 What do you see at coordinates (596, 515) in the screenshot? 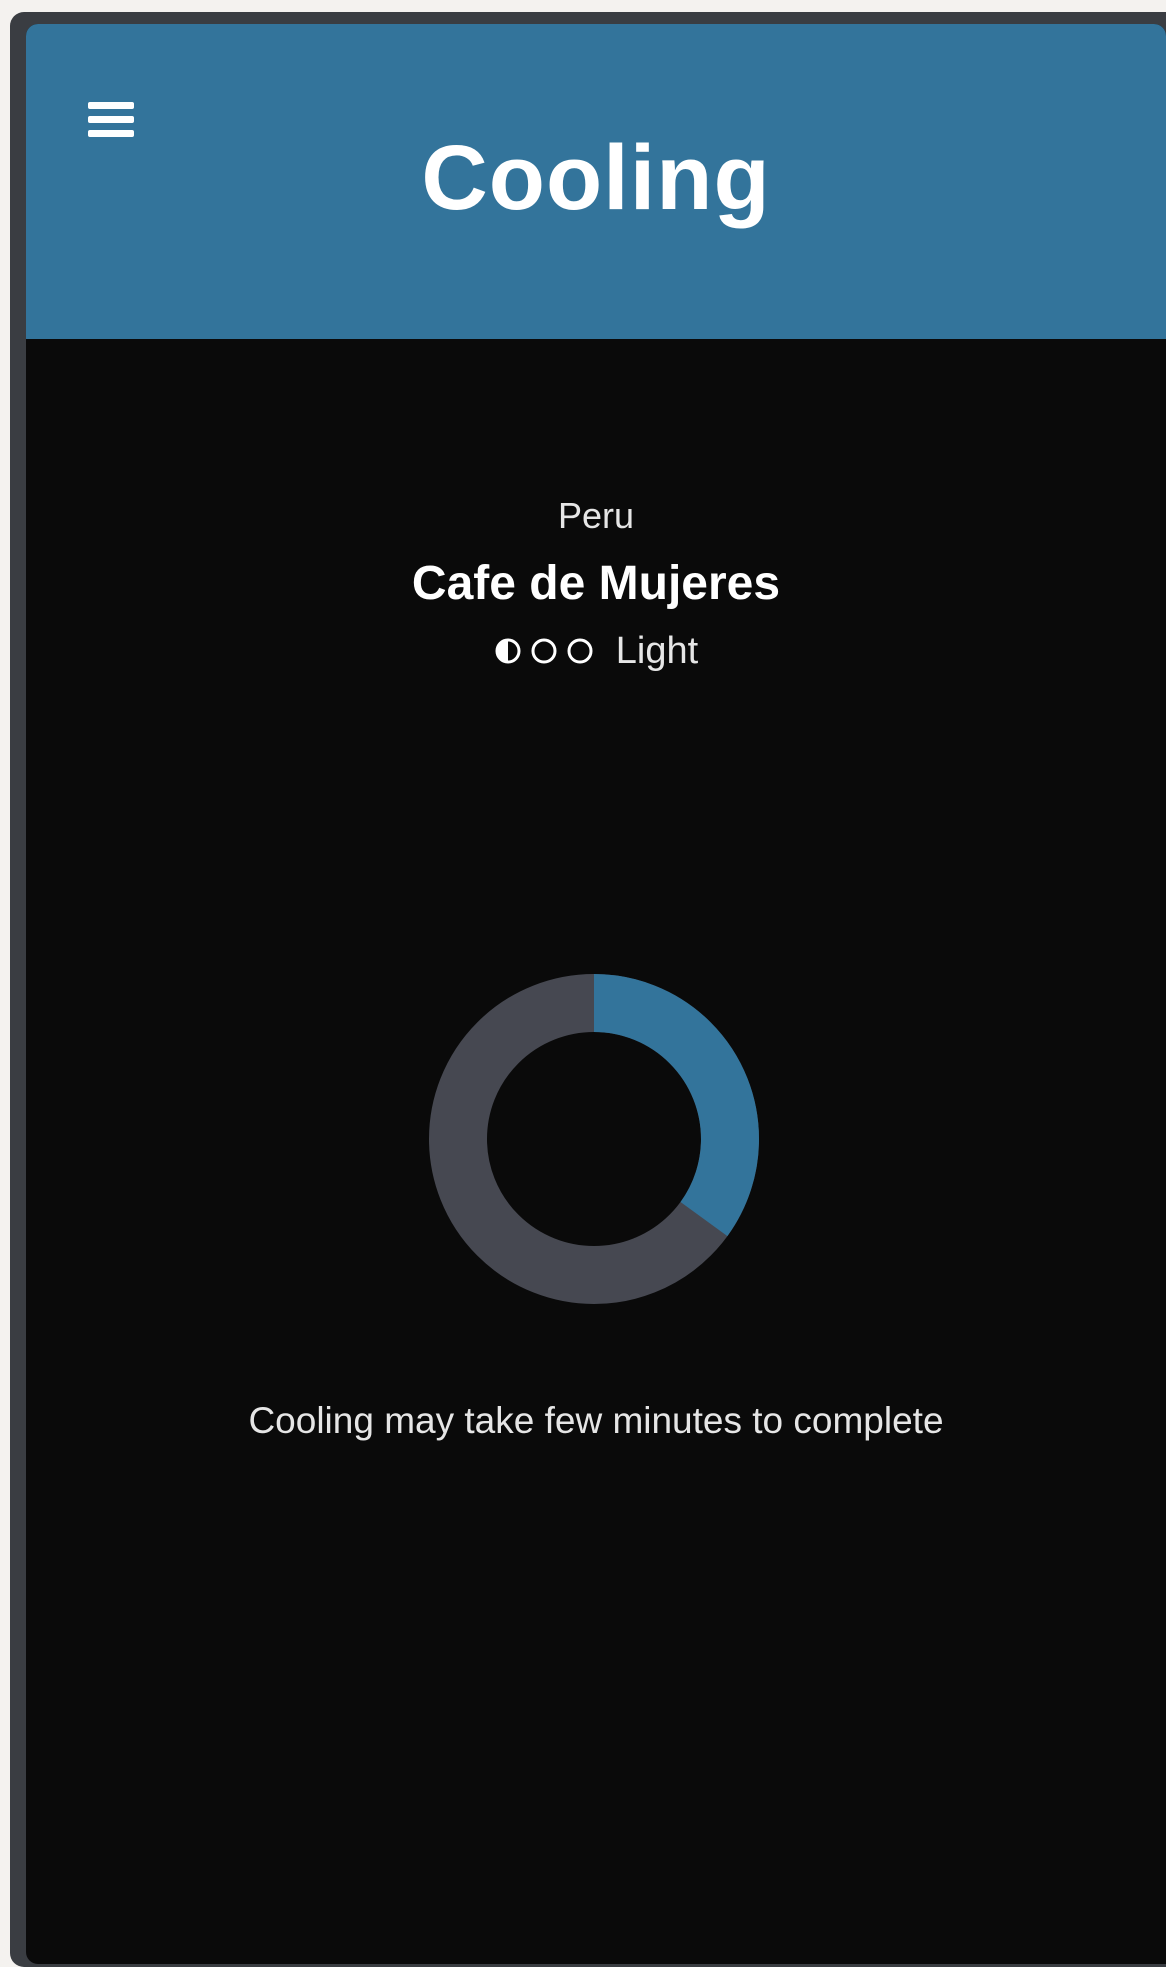
I see `coffee-origin: Peru` at bounding box center [596, 515].